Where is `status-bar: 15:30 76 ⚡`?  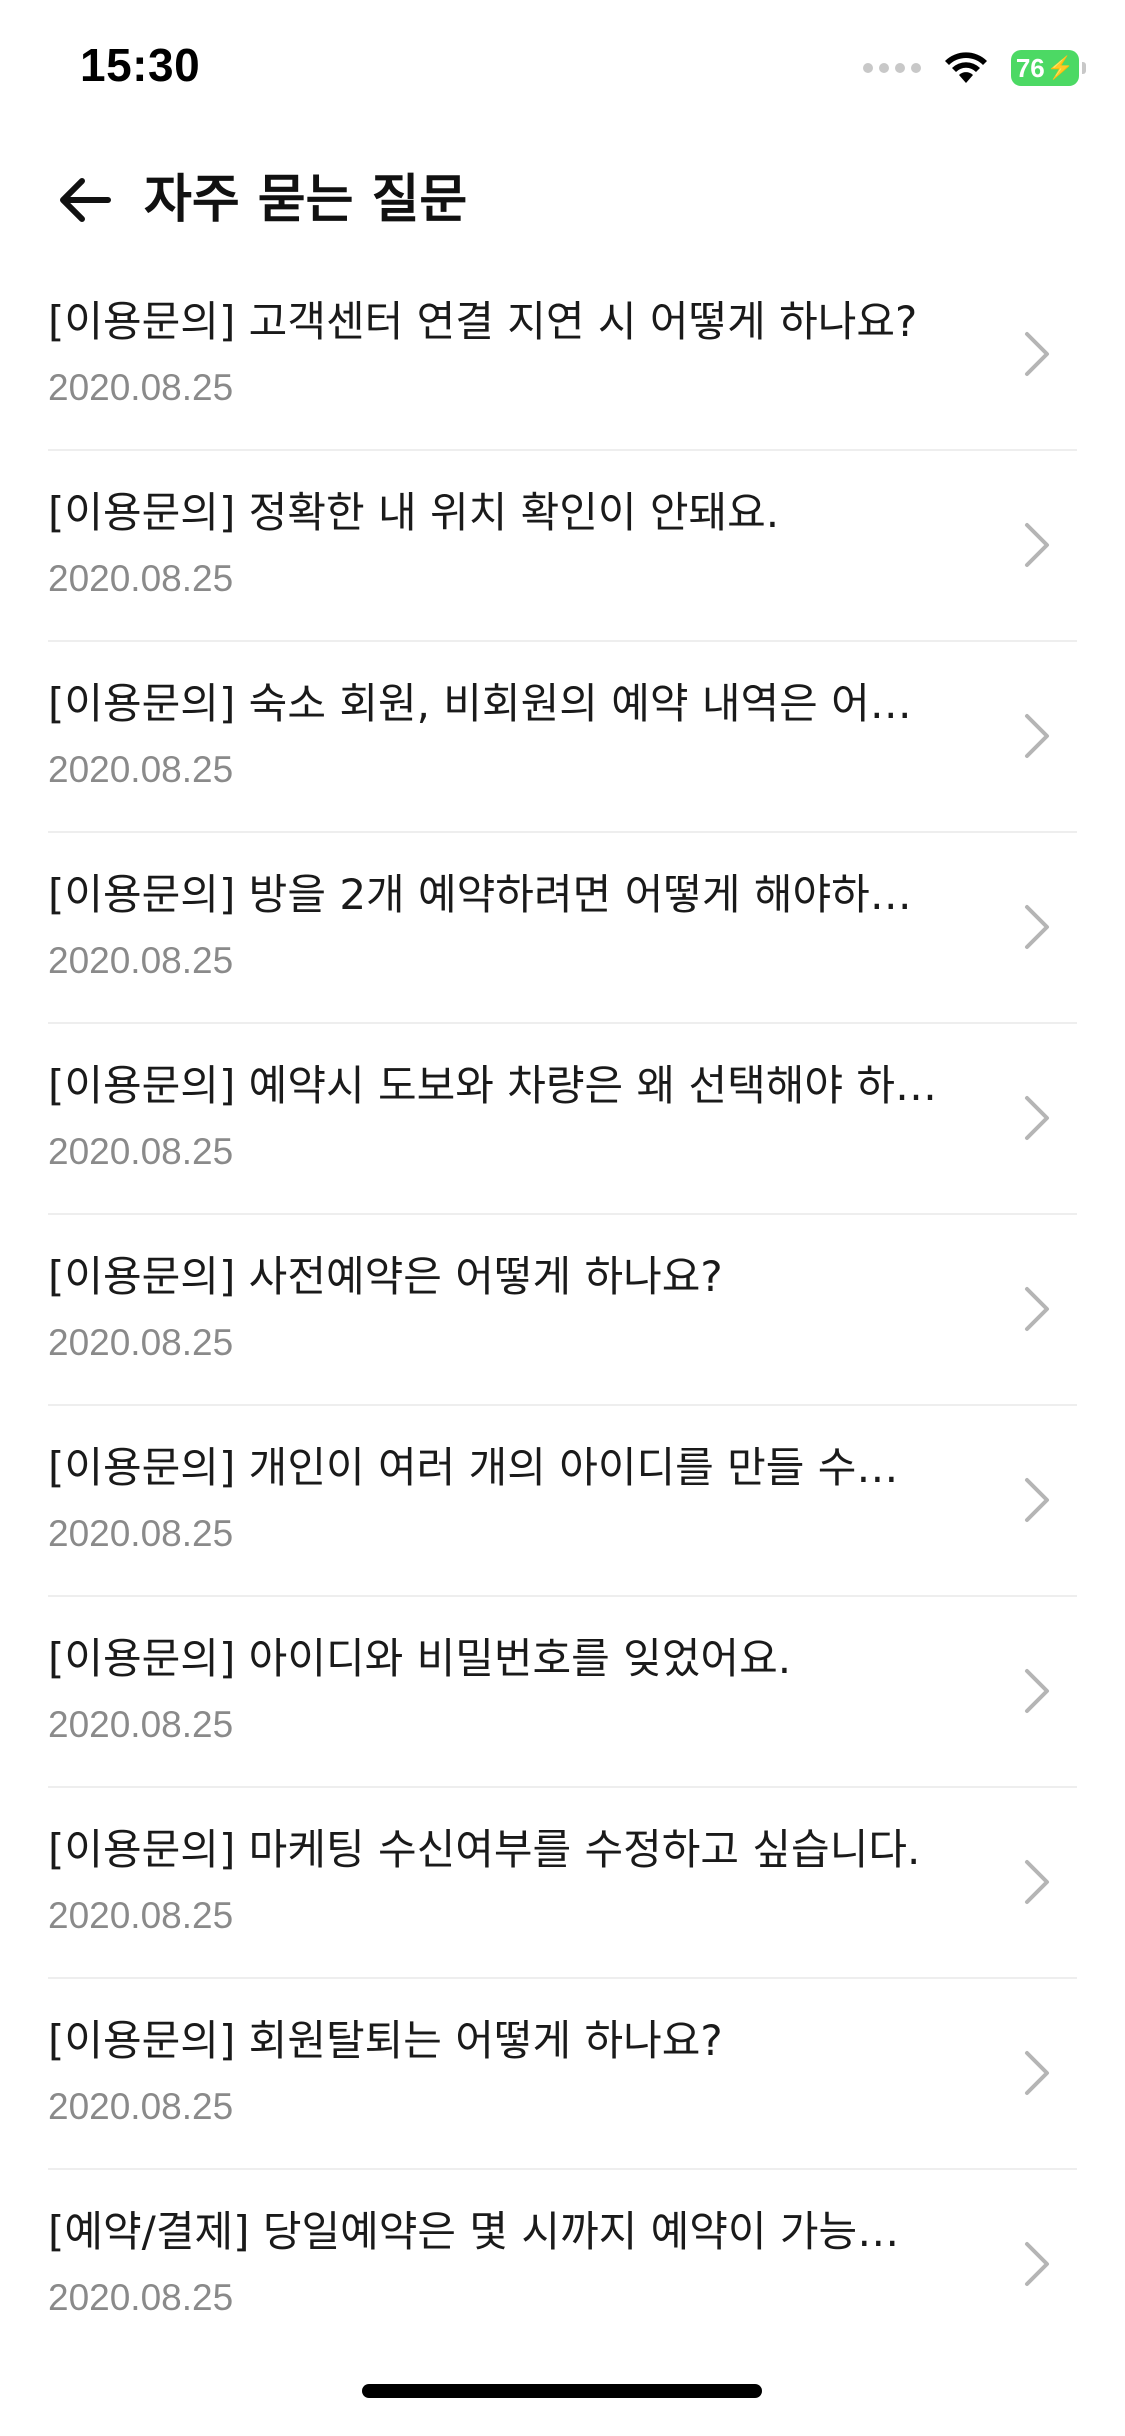 status-bar: 15:30 76 ⚡ is located at coordinates (562, 70).